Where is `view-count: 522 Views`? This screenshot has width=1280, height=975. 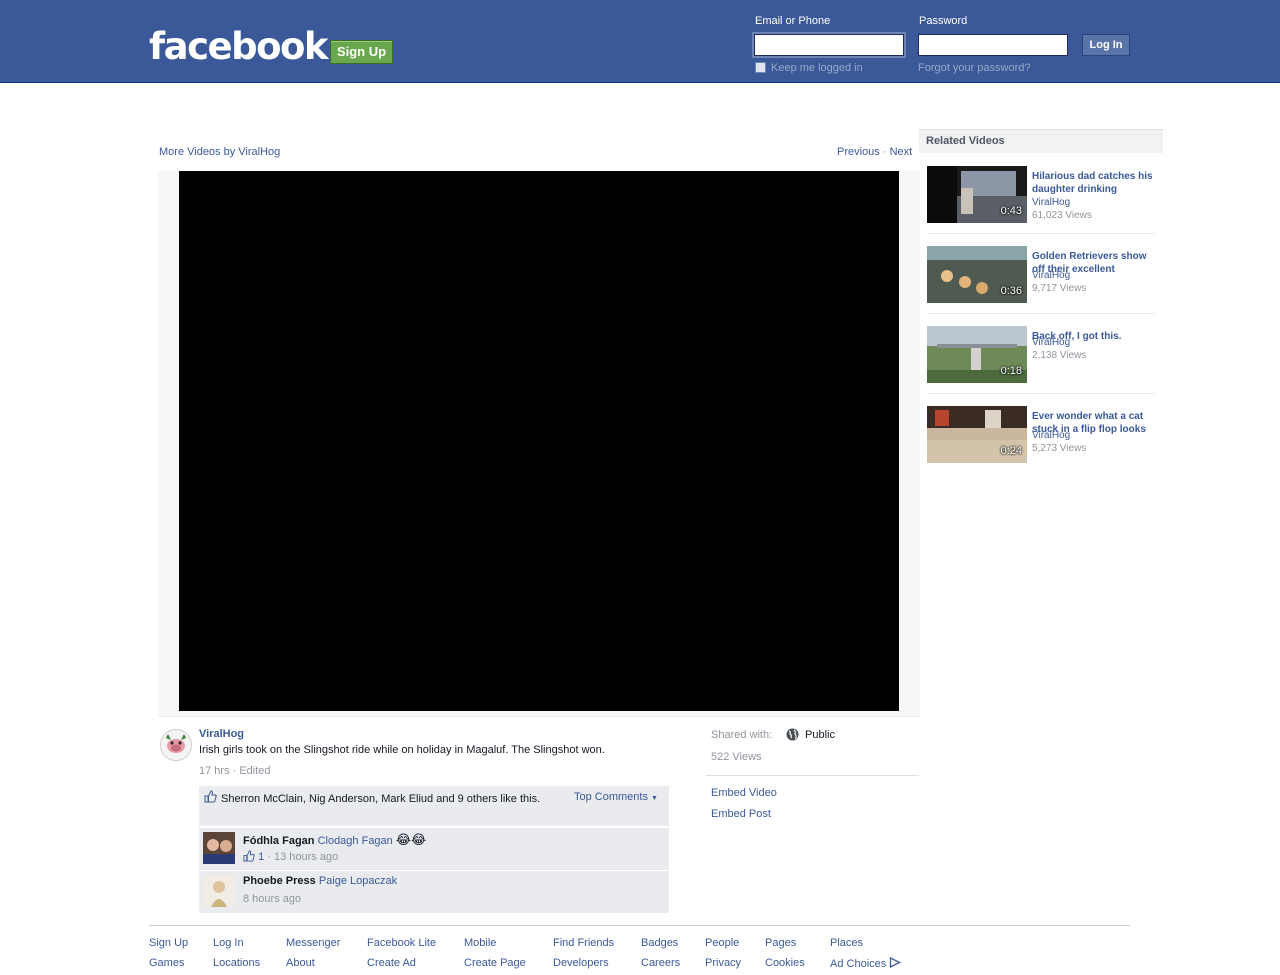
view-count: 522 Views is located at coordinates (736, 757).